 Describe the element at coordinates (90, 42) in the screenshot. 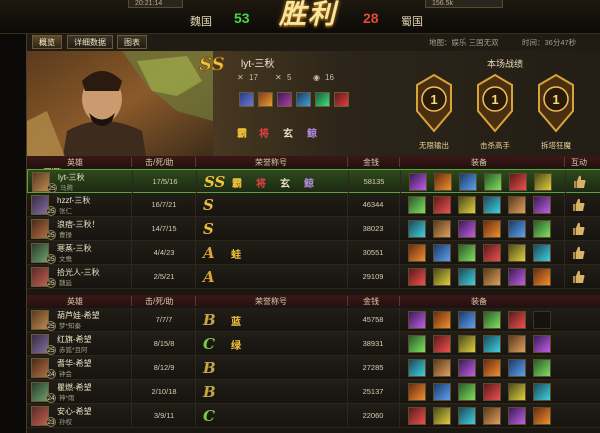

I see `tab-details: 详细数据` at that location.